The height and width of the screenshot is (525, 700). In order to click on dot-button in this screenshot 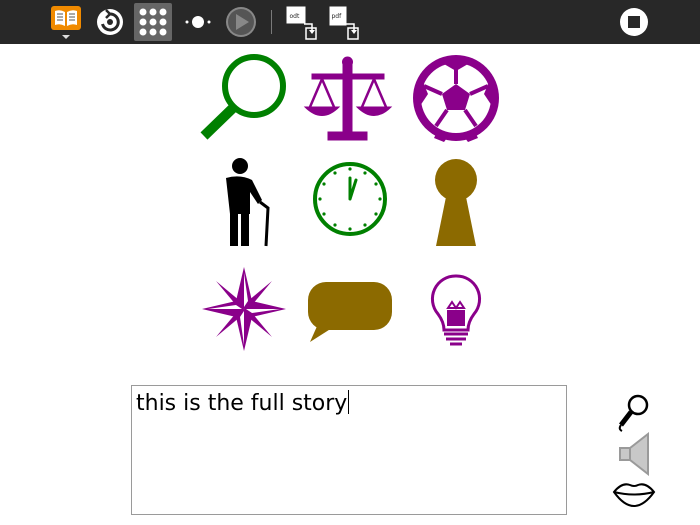, I will do `click(198, 22)`.